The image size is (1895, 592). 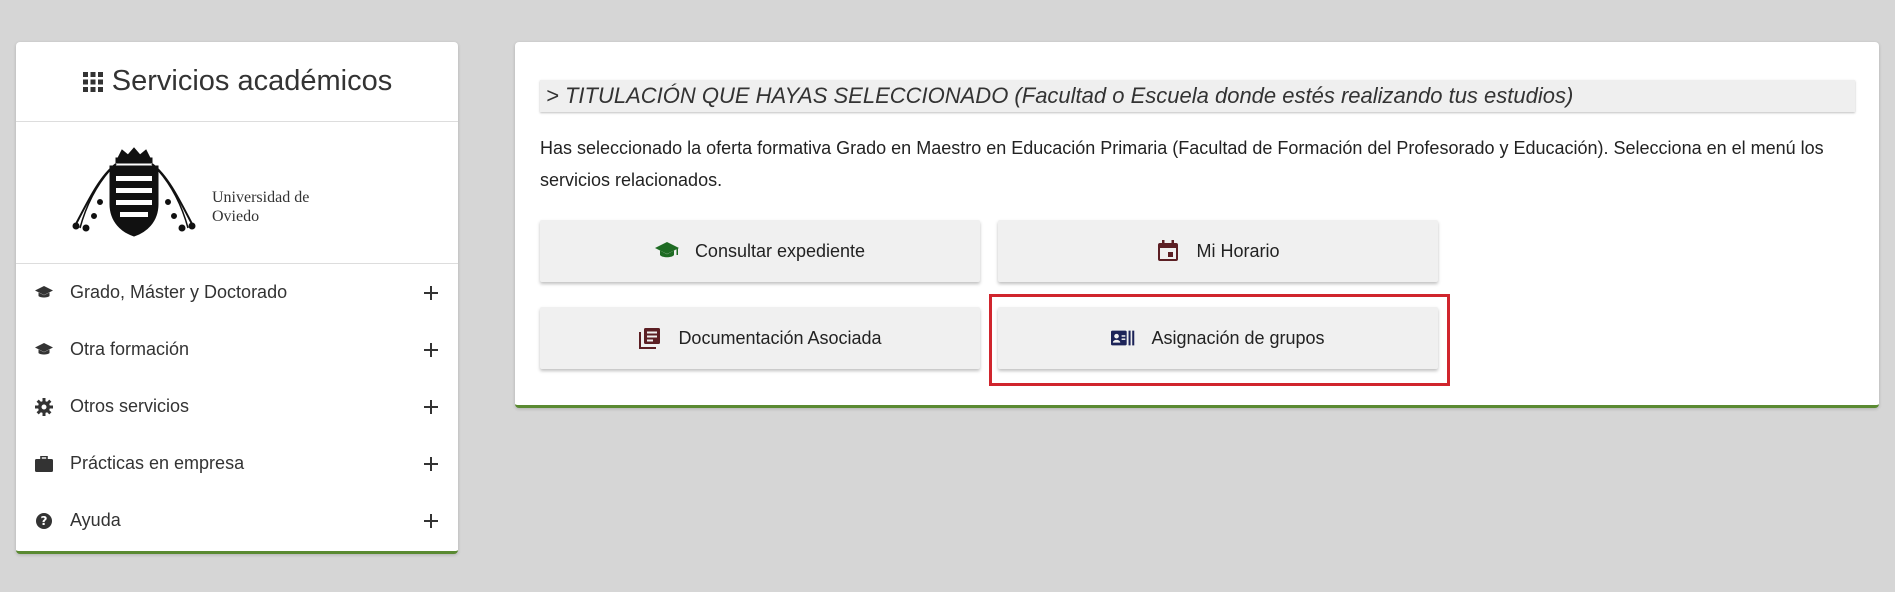 I want to click on sidebar-item-ayuda: ? Ayuda, so click(x=237, y=520).